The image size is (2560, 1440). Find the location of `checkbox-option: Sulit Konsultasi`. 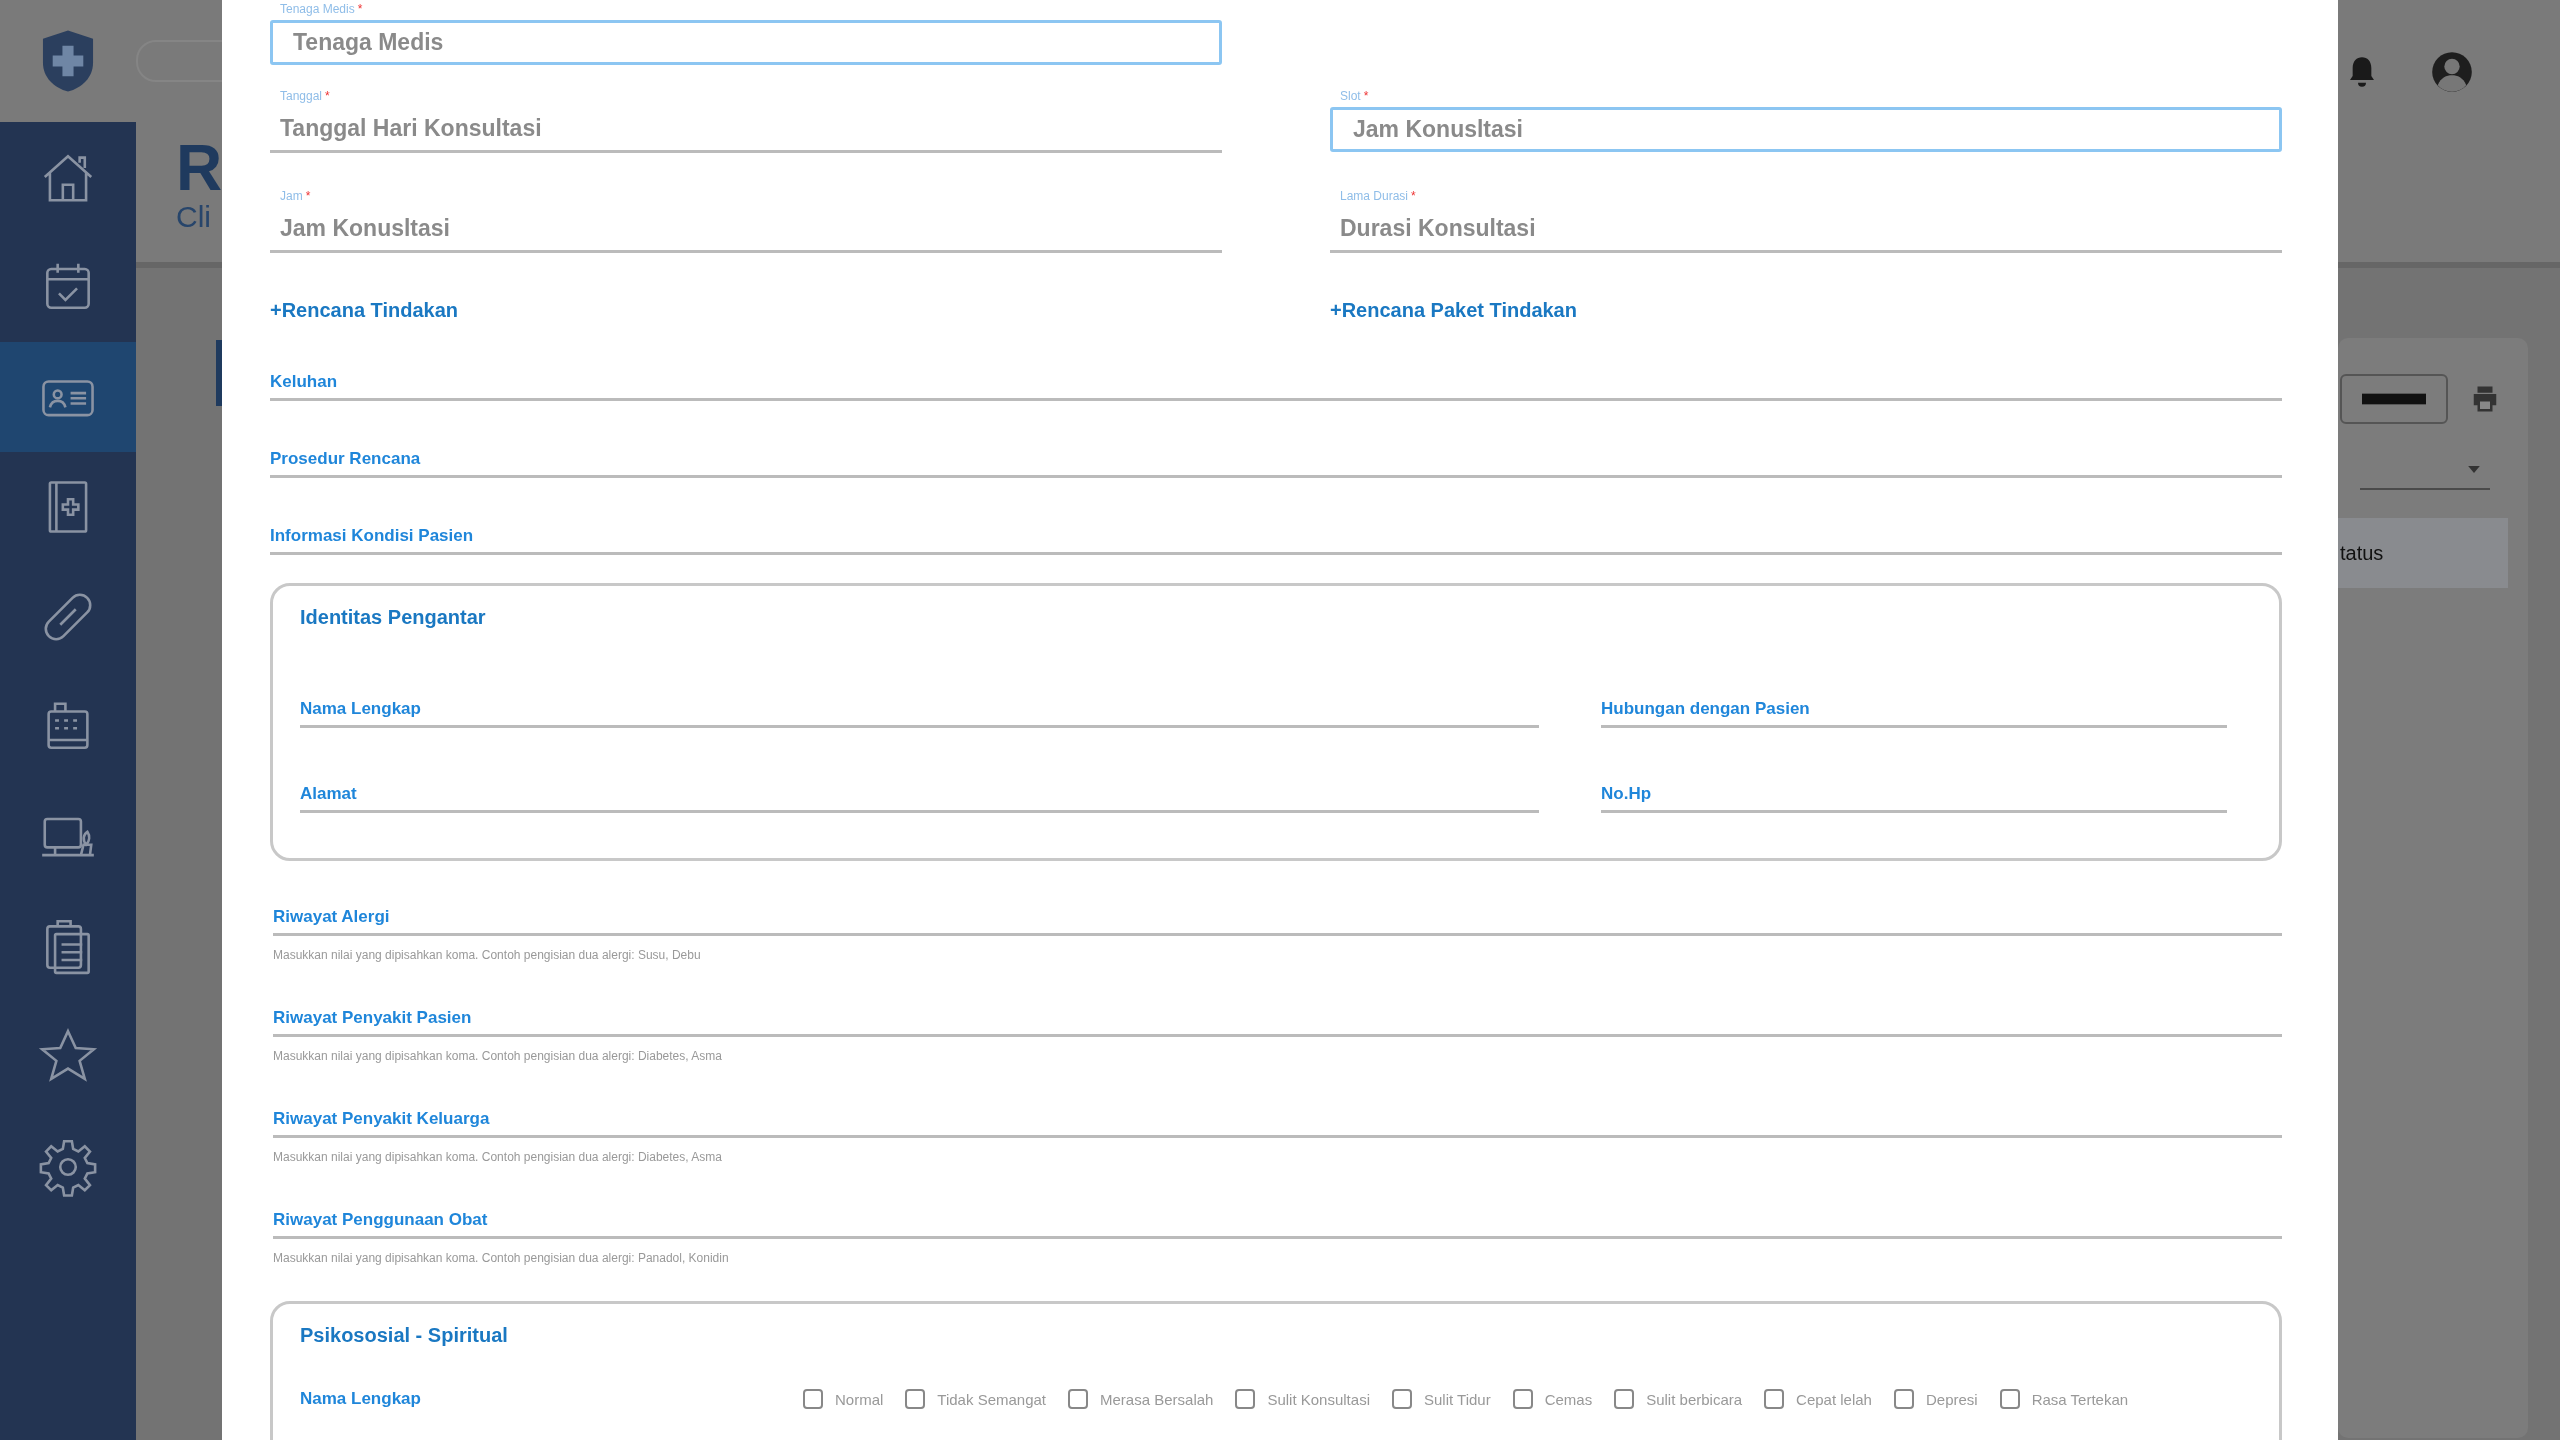

checkbox-option: Sulit Konsultasi is located at coordinates (1302, 1399).